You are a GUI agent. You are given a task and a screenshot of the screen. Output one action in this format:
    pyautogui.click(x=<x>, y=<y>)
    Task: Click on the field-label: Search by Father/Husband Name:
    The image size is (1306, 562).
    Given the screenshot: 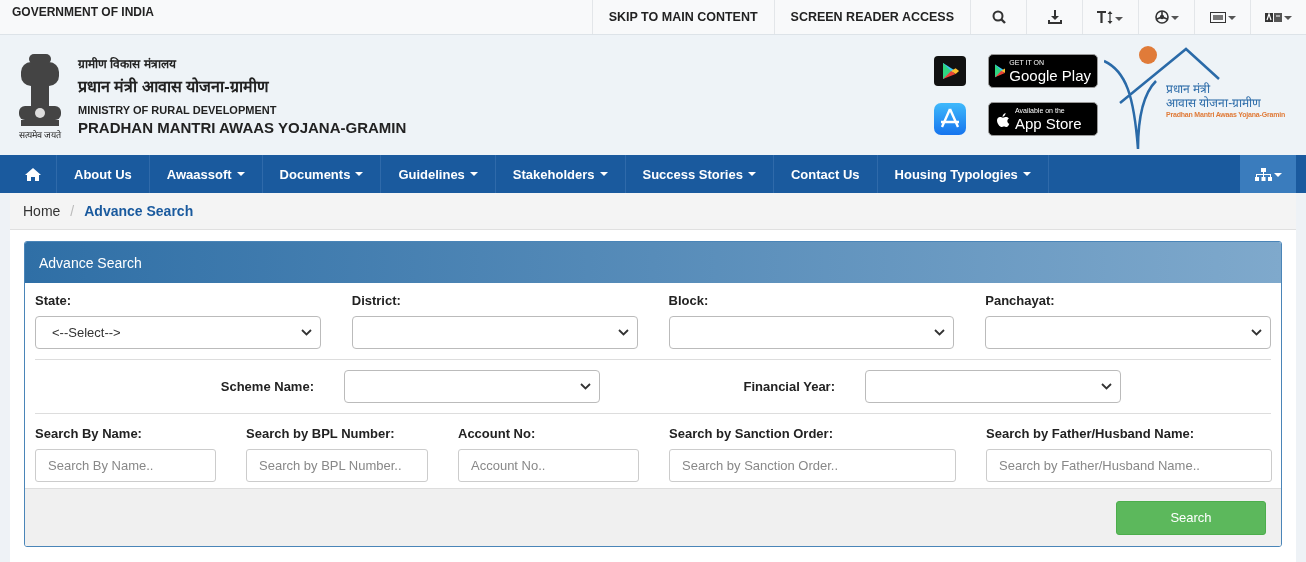 What is the action you would take?
    pyautogui.click(x=1091, y=433)
    